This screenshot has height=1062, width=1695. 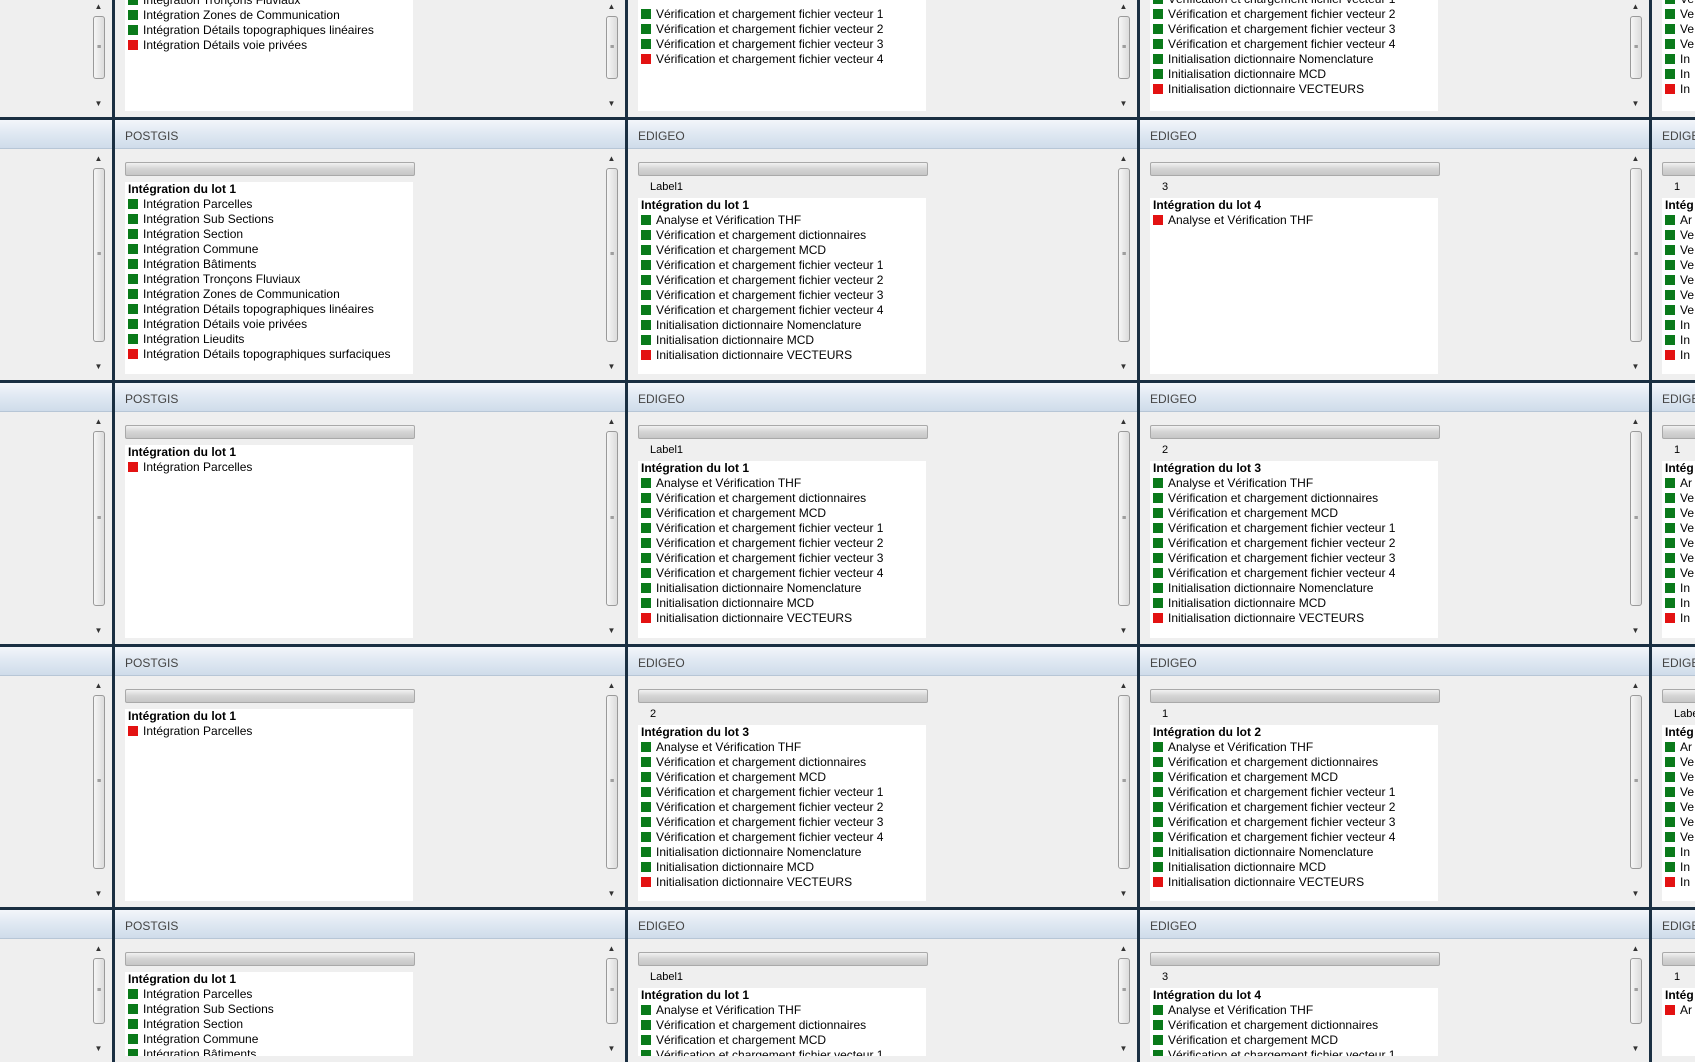 I want to click on list-item: Intégration Tronçons Fluviaux, so click(x=269, y=4).